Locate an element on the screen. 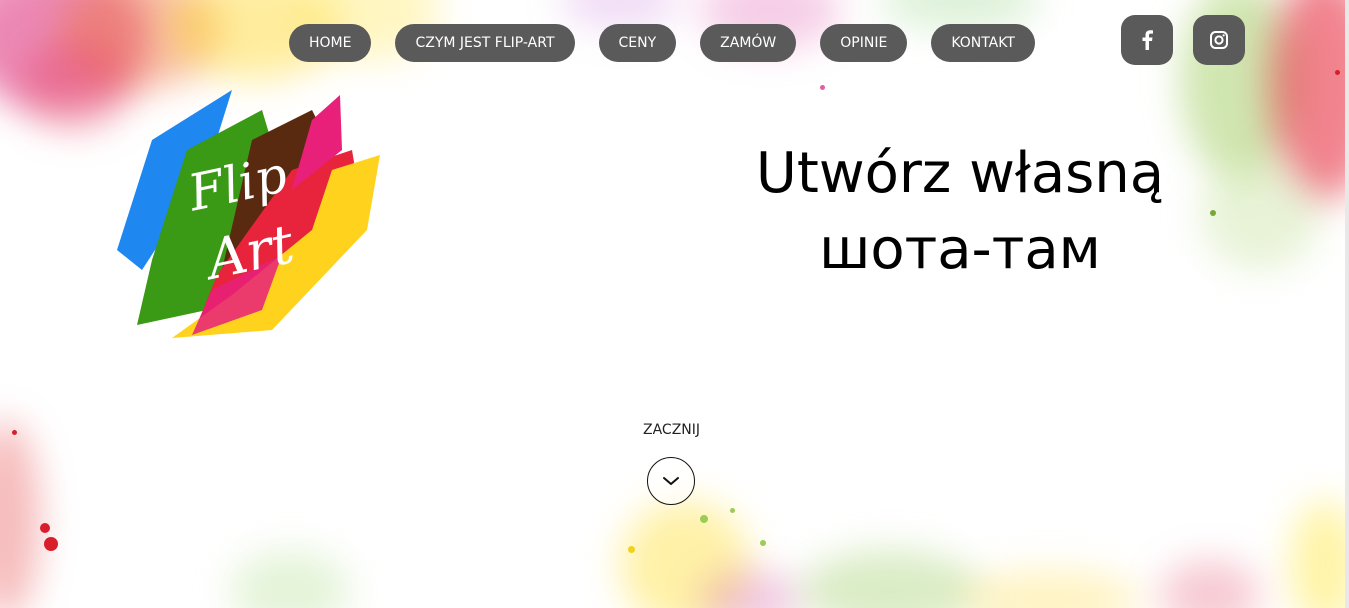  hero-title: Utwórz własną шота-там is located at coordinates (960, 212).